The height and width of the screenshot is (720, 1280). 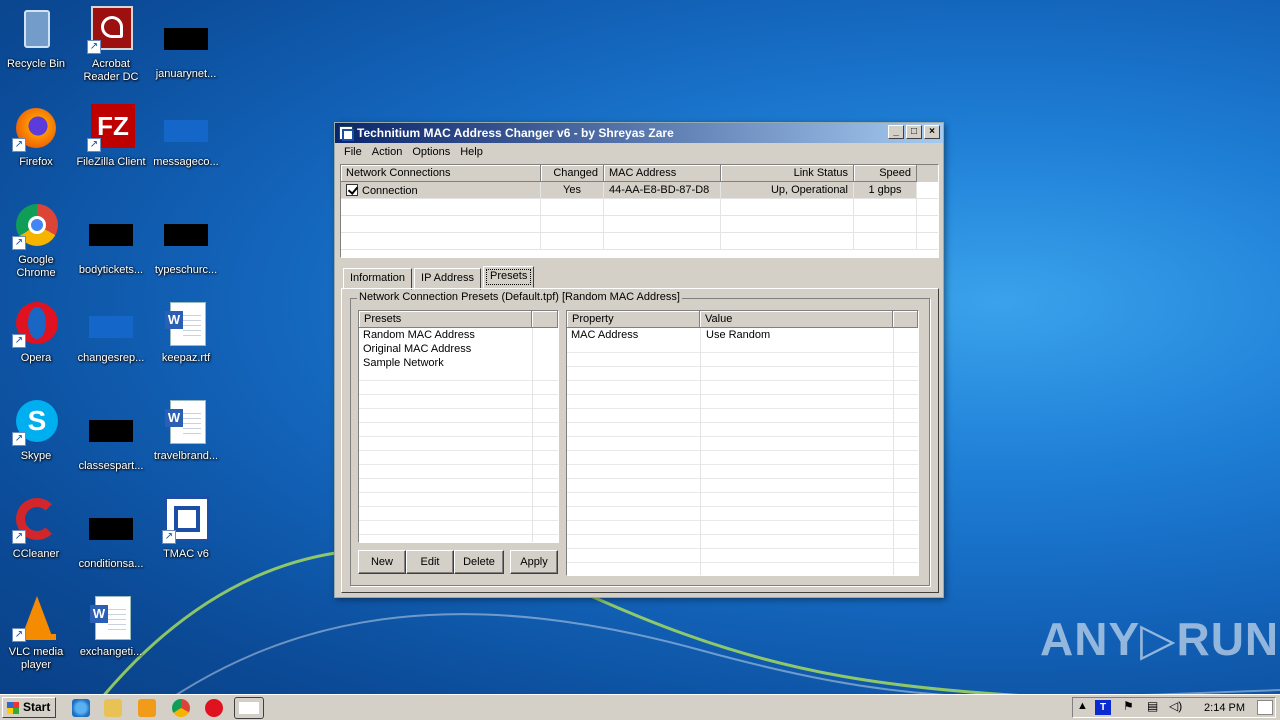 What do you see at coordinates (534, 562) in the screenshot?
I see `apply-button: Apply` at bounding box center [534, 562].